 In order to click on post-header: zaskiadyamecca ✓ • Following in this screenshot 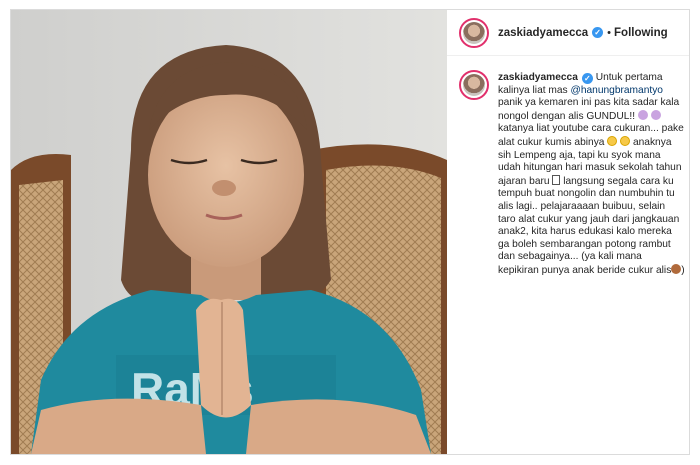, I will do `click(568, 33)`.